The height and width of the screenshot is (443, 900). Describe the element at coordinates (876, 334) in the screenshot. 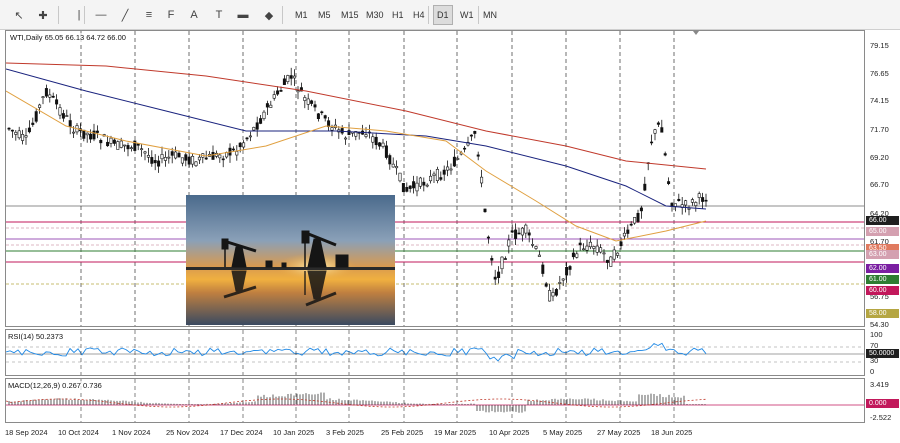

I see `rsi-tick-label: 100` at that location.